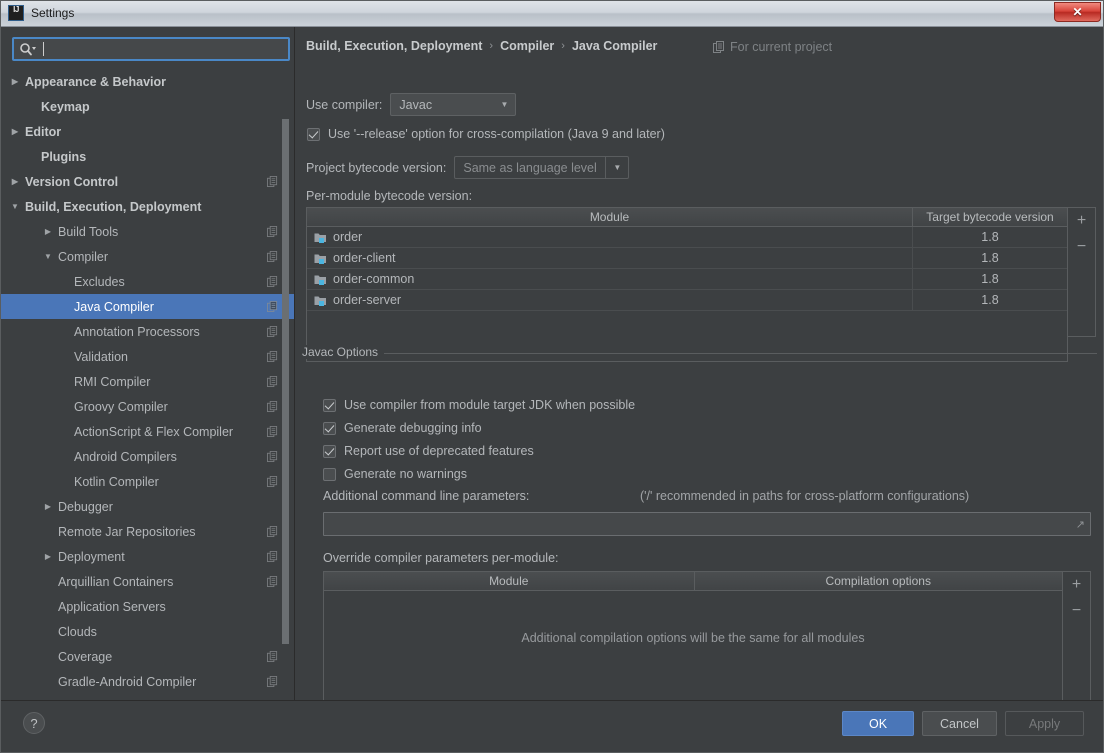  What do you see at coordinates (1081, 247) in the screenshot?
I see `remove-module-button: −` at bounding box center [1081, 247].